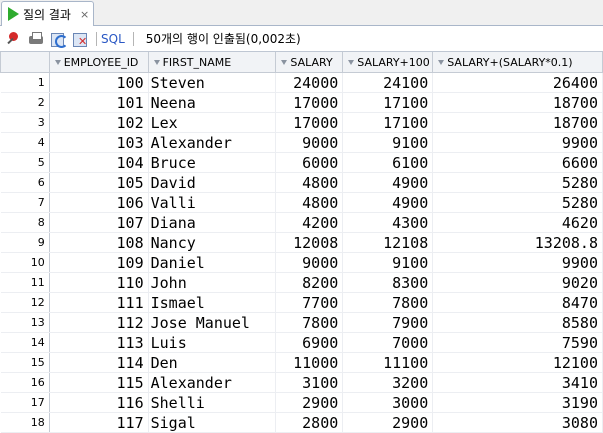 Image resolution: width=603 pixels, height=433 pixels. I want to click on table-cell: 7700, so click(309, 302).